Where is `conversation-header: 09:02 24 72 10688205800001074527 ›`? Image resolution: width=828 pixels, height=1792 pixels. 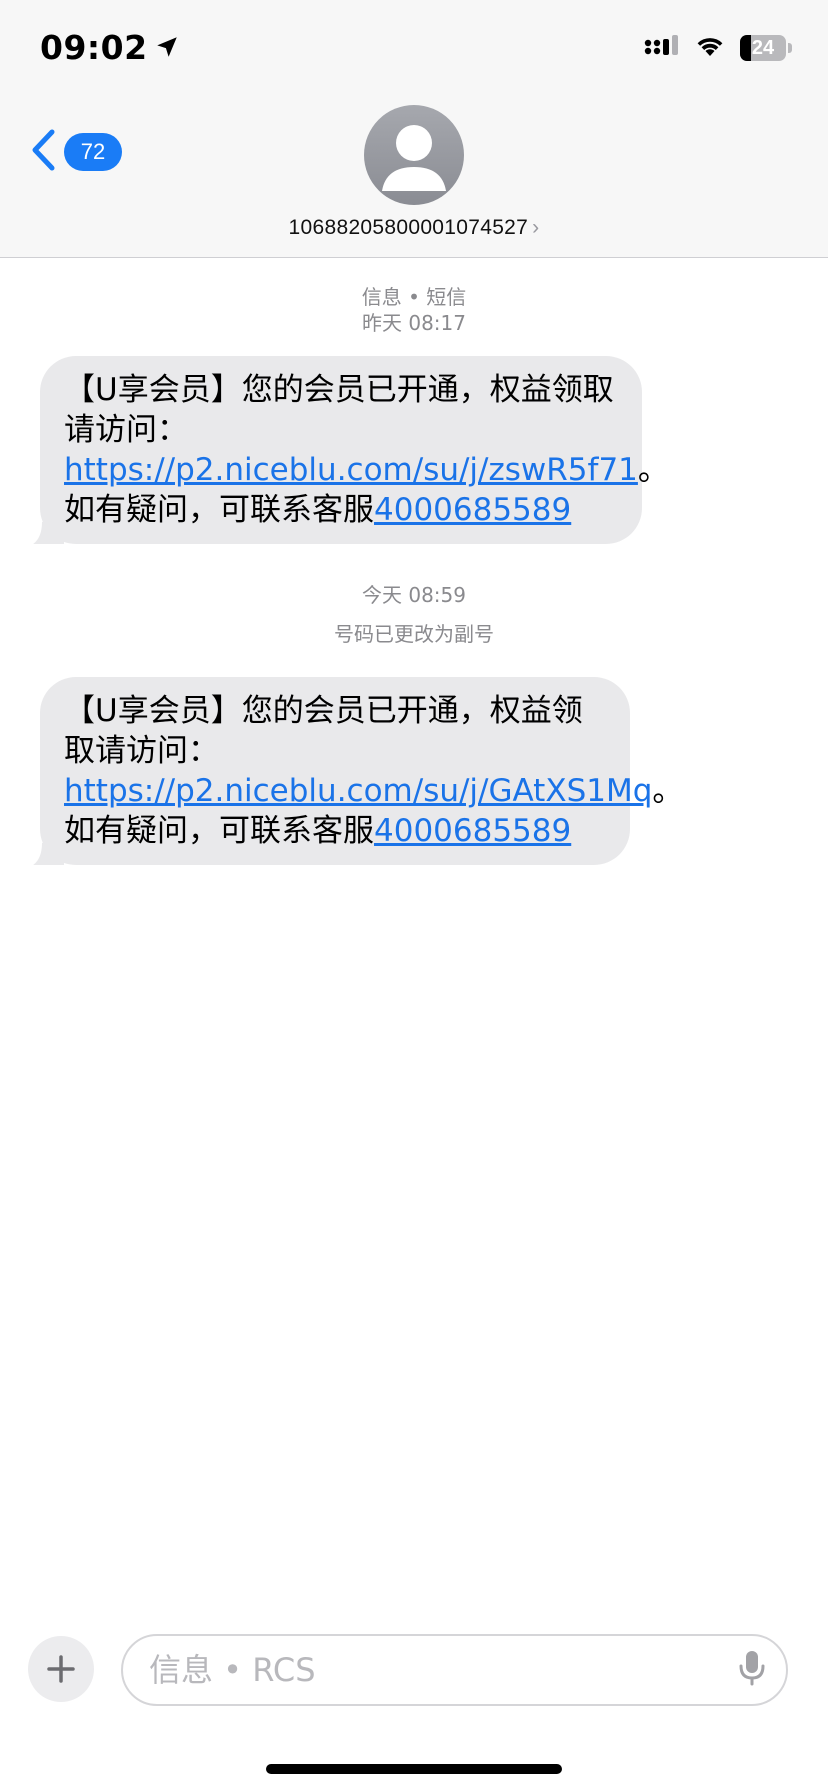 conversation-header: 09:02 24 72 10688205800001074527 › is located at coordinates (414, 129).